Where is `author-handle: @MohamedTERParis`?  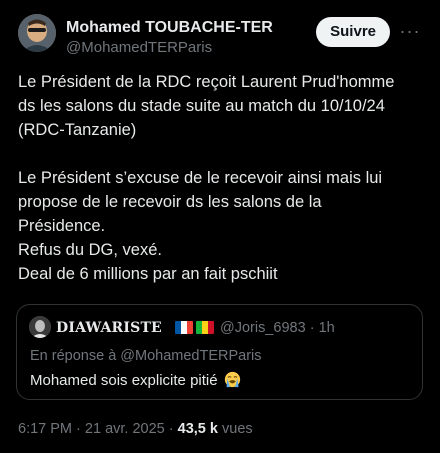 author-handle: @MohamedTERParis is located at coordinates (169, 48).